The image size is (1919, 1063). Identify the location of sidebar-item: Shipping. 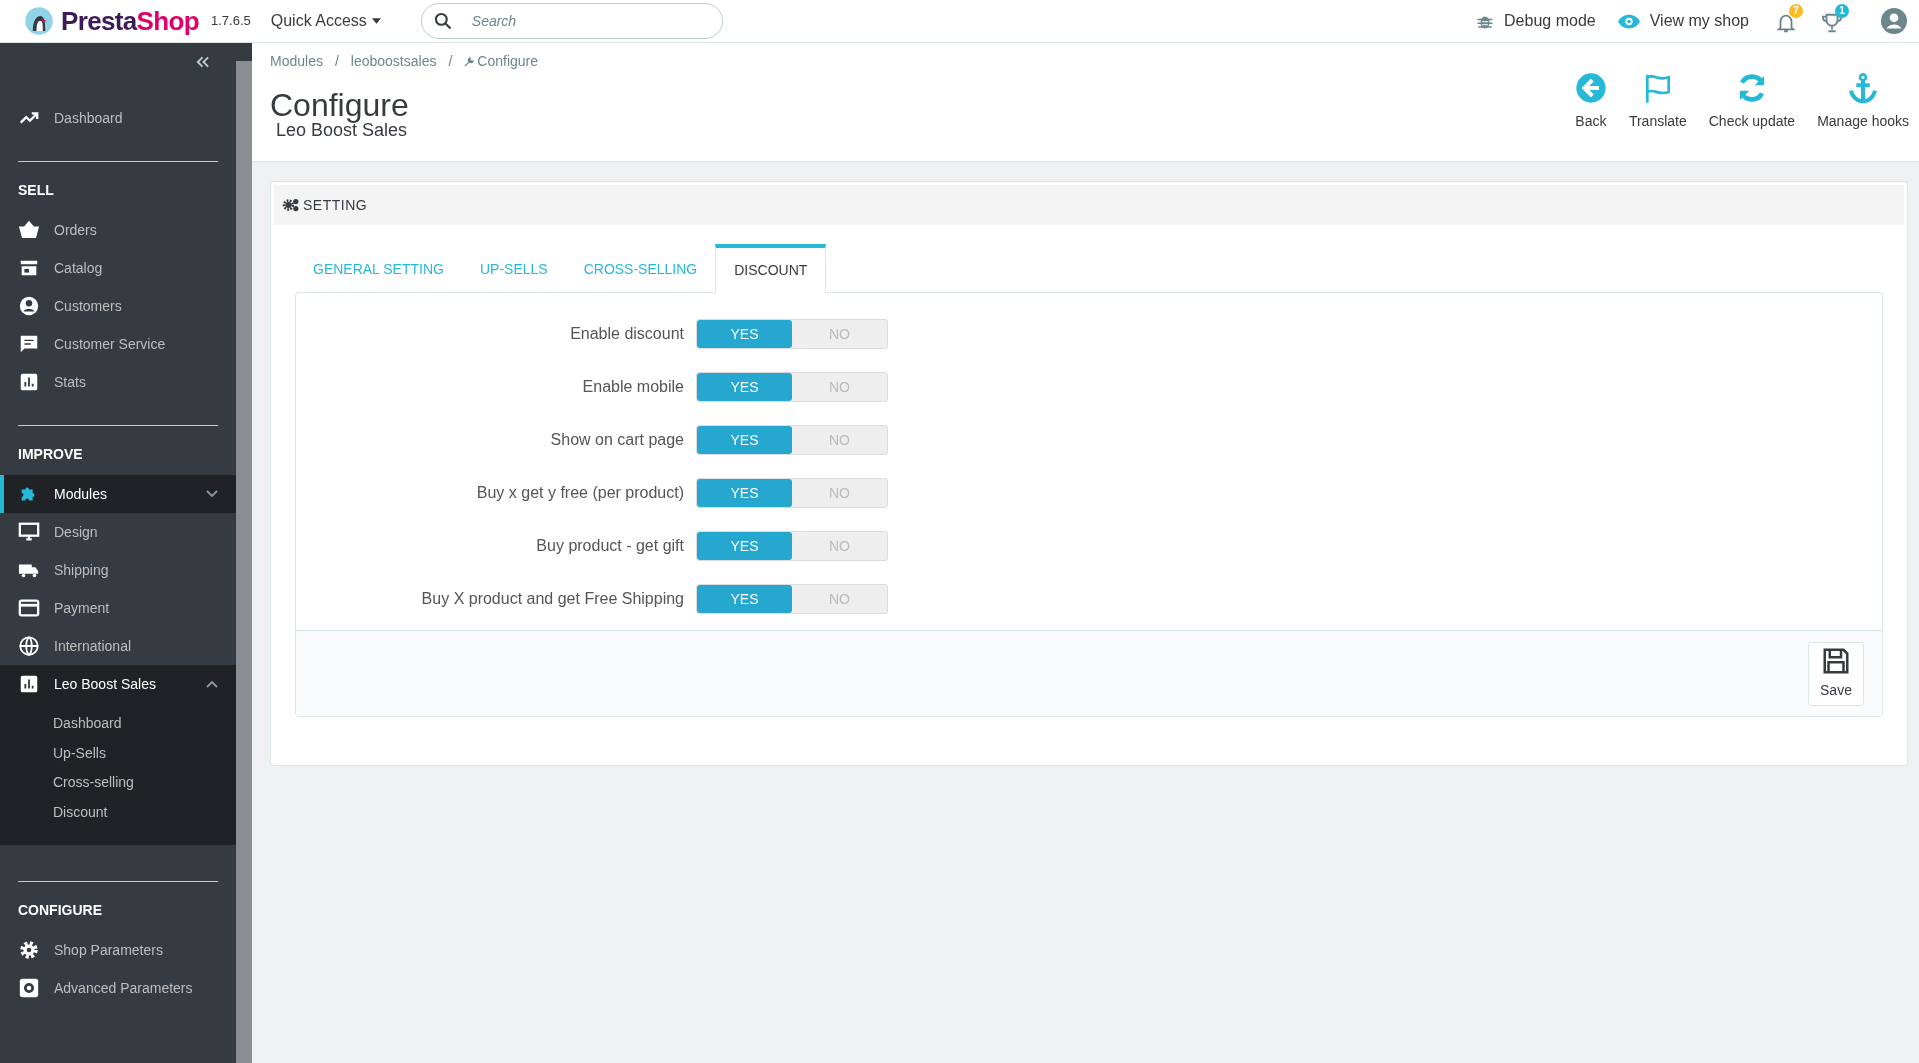
(118, 570).